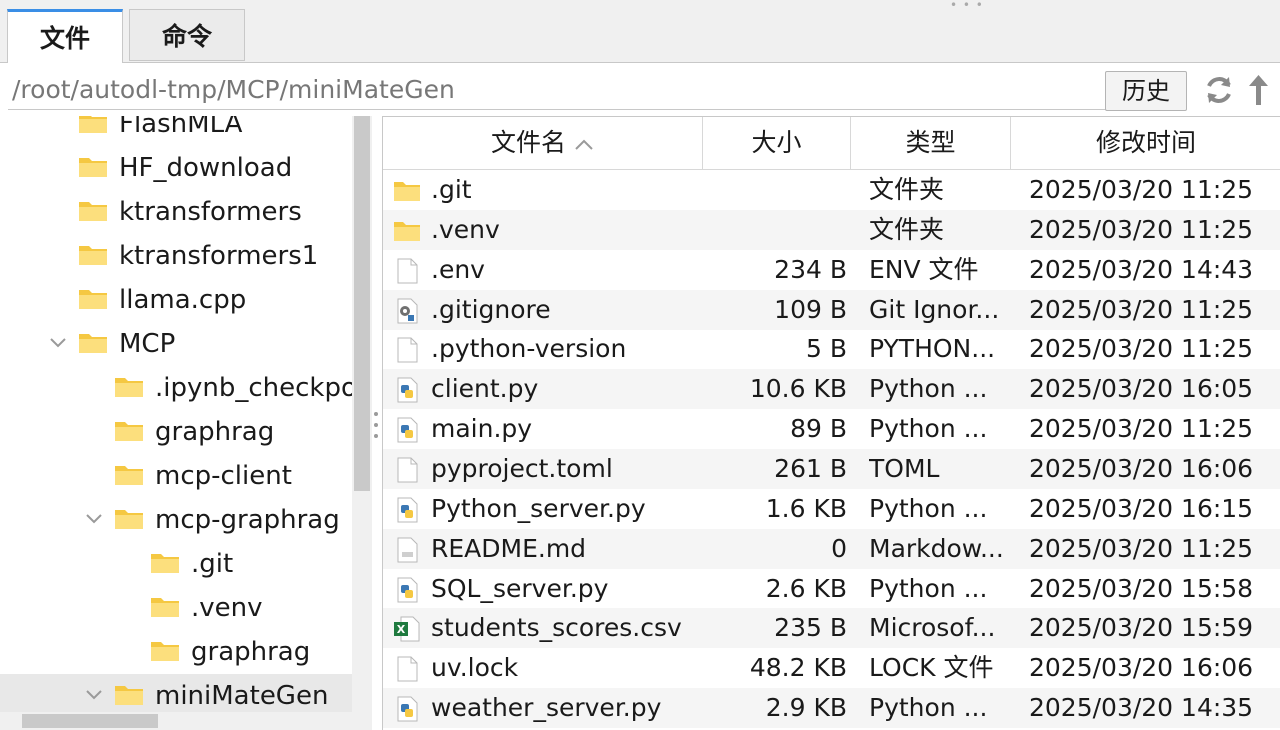  I want to click on tab-files: 文件, so click(65, 36).